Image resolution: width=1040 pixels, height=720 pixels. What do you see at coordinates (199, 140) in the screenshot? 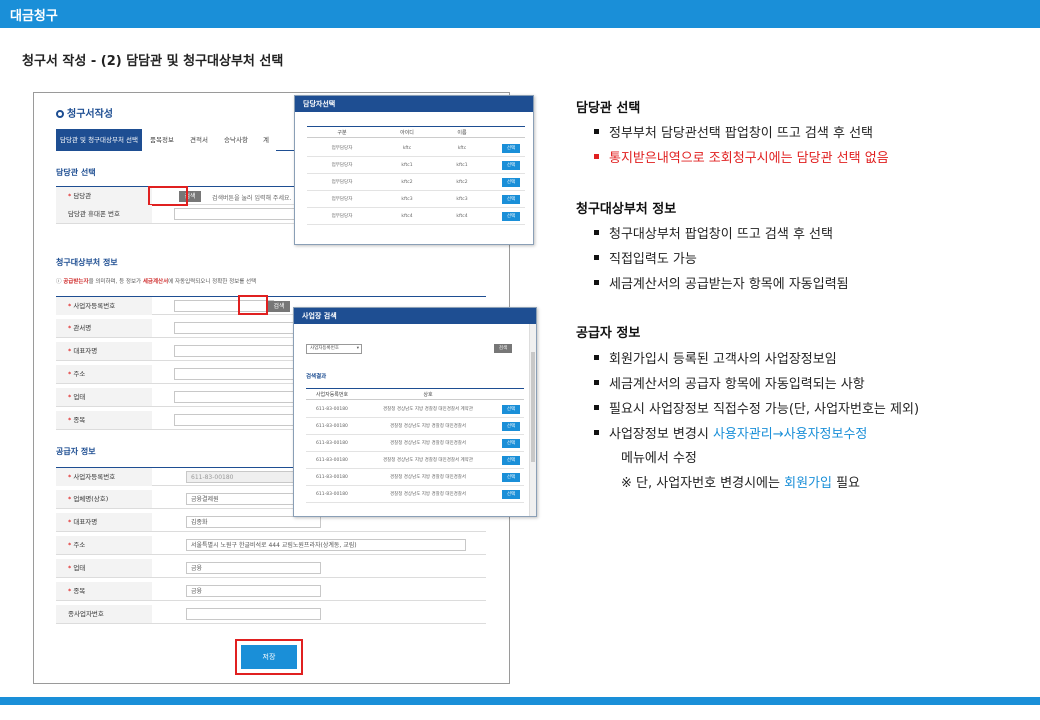
I see `tab-quote: 견적서` at bounding box center [199, 140].